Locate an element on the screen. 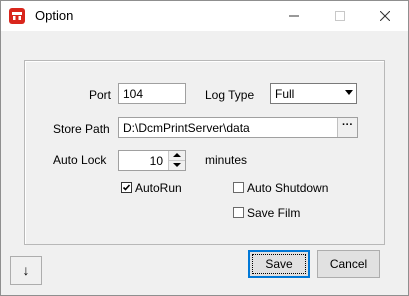 This screenshot has height=296, width=409. decrement-button is located at coordinates (177, 165).